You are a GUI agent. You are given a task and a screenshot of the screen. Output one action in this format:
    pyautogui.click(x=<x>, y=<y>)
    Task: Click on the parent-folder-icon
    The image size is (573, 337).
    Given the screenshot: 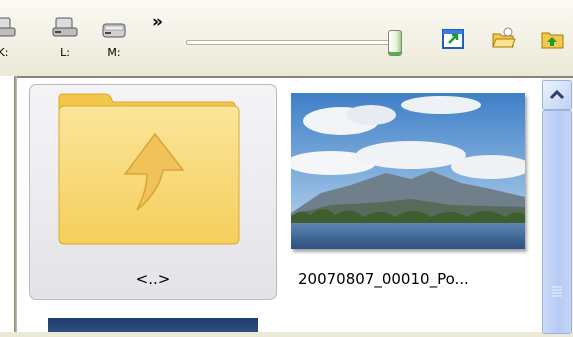 What is the action you would take?
    pyautogui.click(x=149, y=169)
    